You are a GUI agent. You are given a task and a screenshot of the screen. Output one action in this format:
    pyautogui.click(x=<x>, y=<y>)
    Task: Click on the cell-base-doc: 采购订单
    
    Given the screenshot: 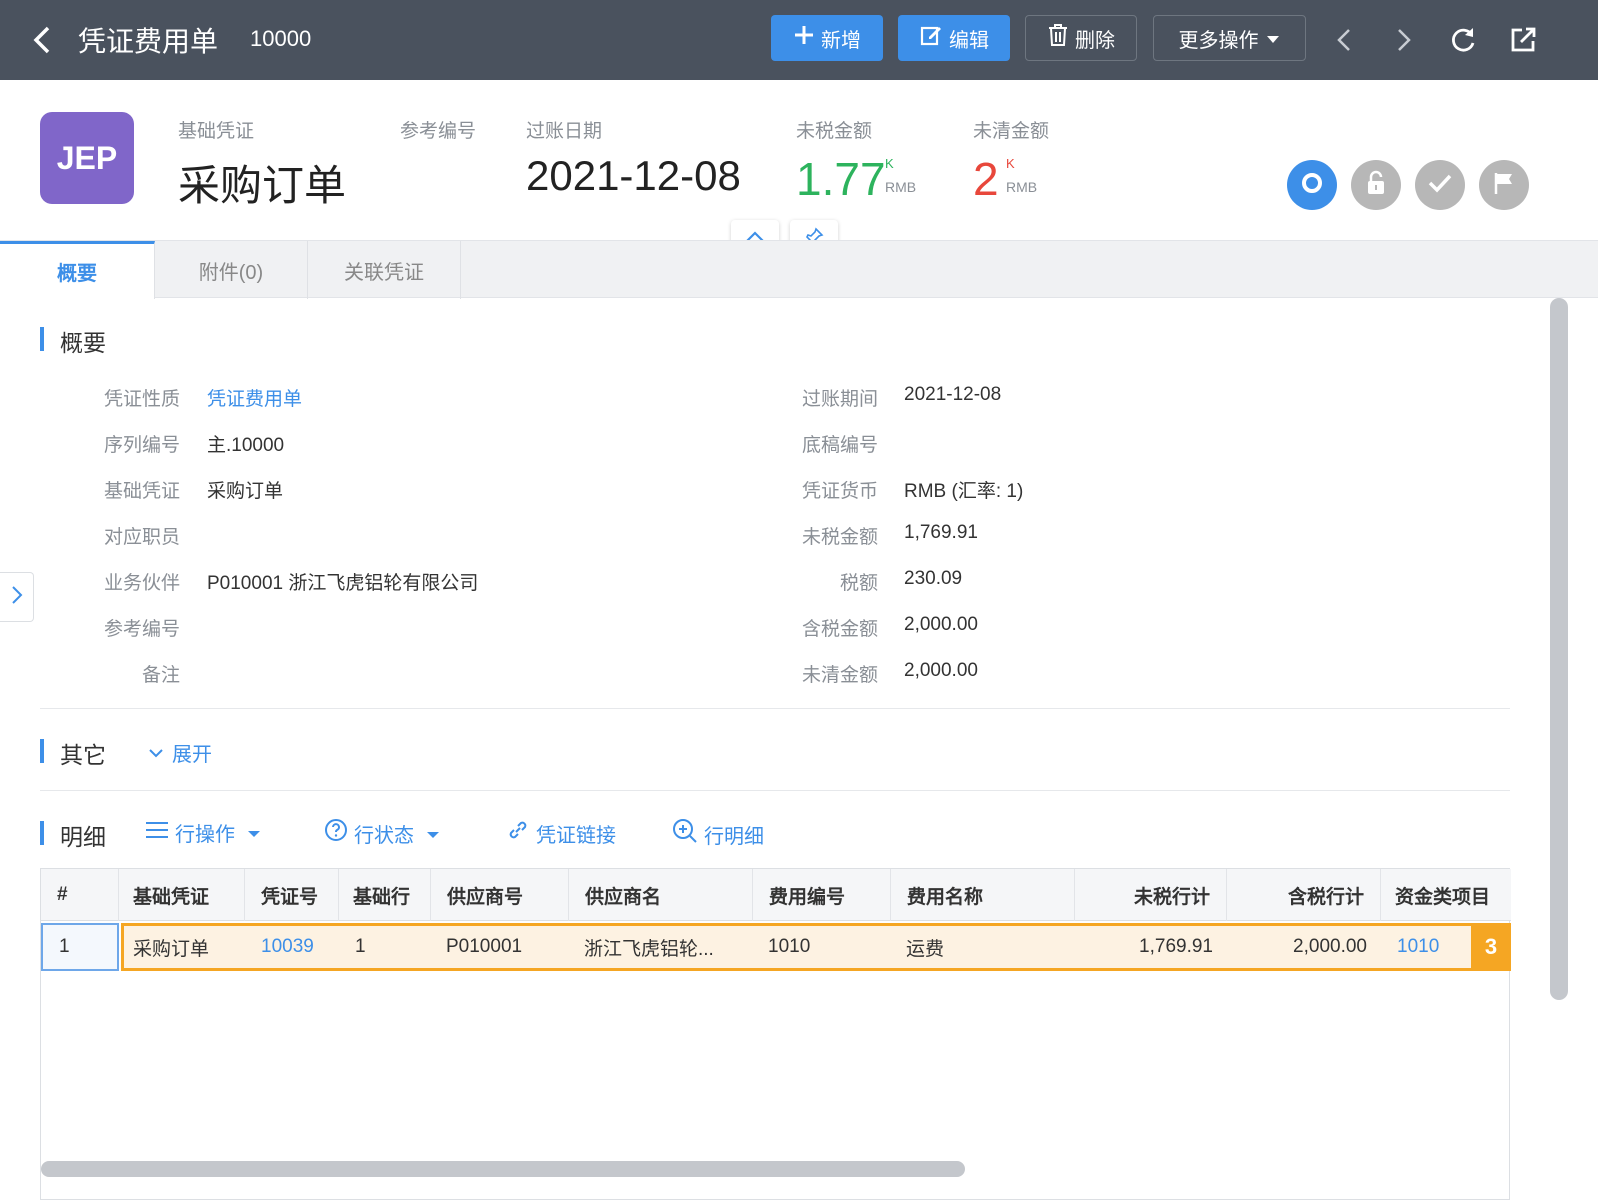 What is the action you would take?
    pyautogui.click(x=171, y=949)
    